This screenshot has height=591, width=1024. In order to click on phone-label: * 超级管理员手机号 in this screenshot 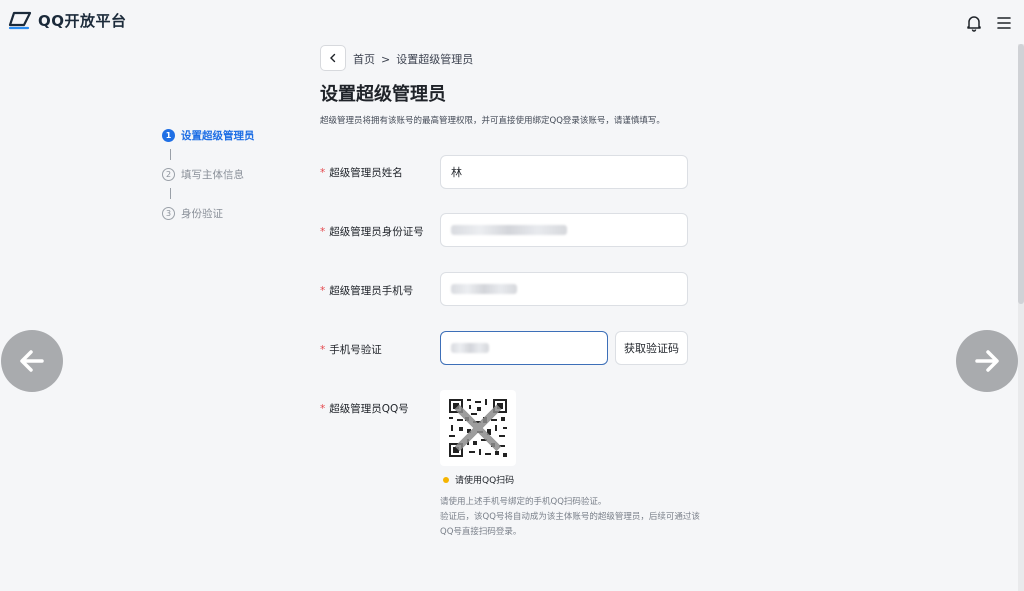, I will do `click(367, 291)`.